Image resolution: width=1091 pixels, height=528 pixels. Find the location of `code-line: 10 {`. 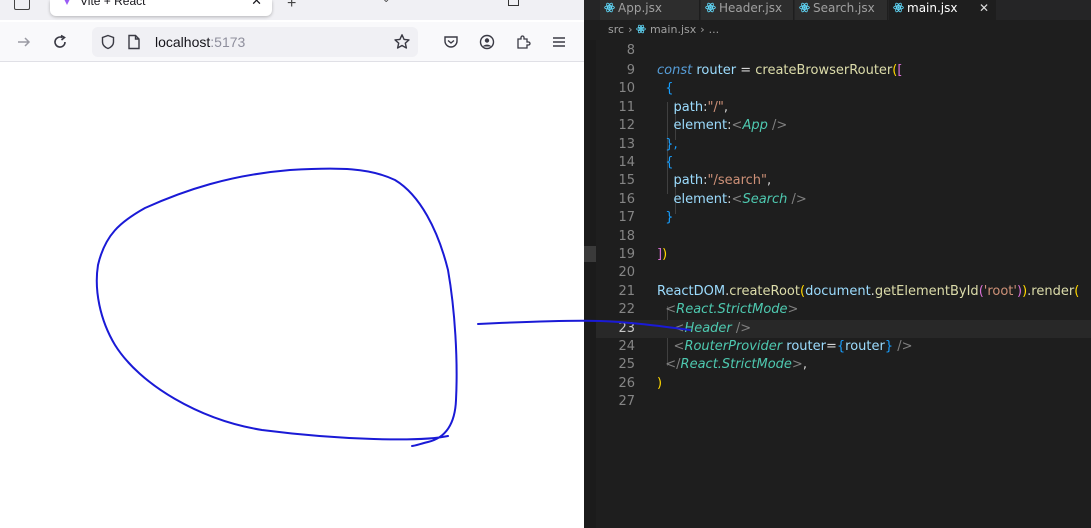

code-line: 10 { is located at coordinates (646, 89).